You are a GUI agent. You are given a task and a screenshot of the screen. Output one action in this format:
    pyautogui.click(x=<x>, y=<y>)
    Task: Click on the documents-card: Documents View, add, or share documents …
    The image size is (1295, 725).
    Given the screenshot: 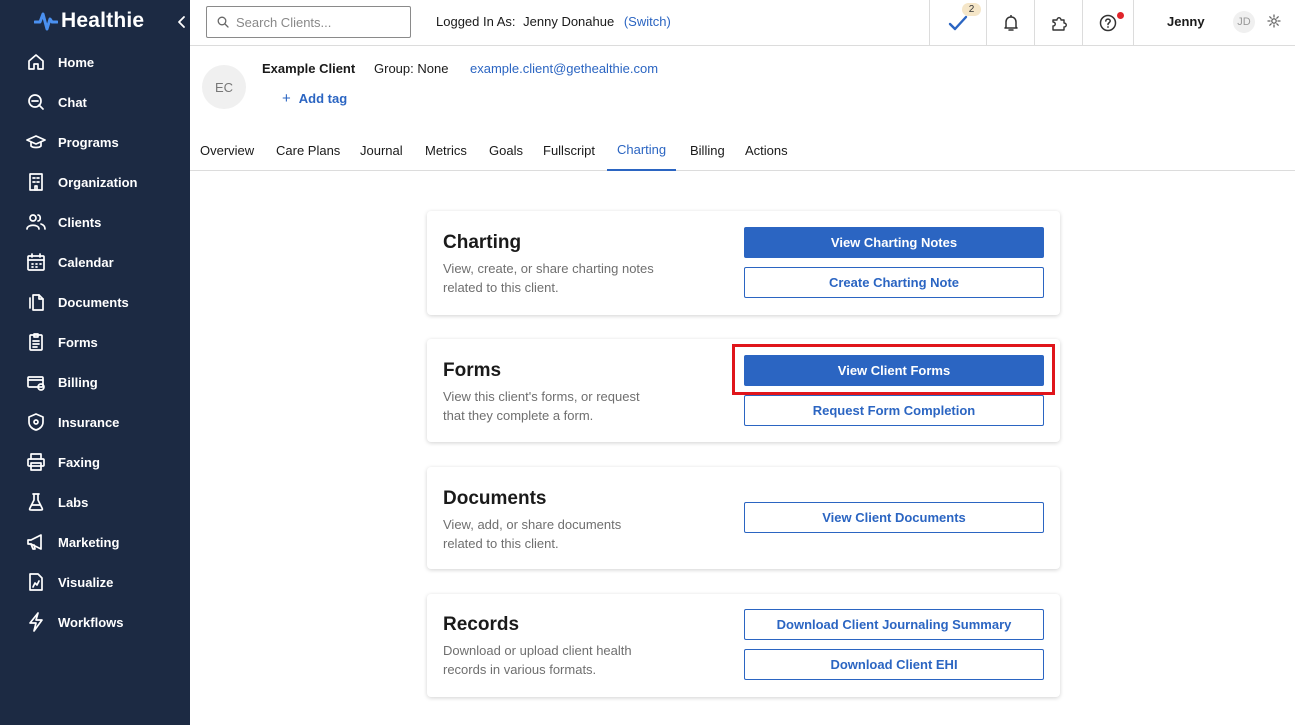 What is the action you would take?
    pyautogui.click(x=743, y=518)
    